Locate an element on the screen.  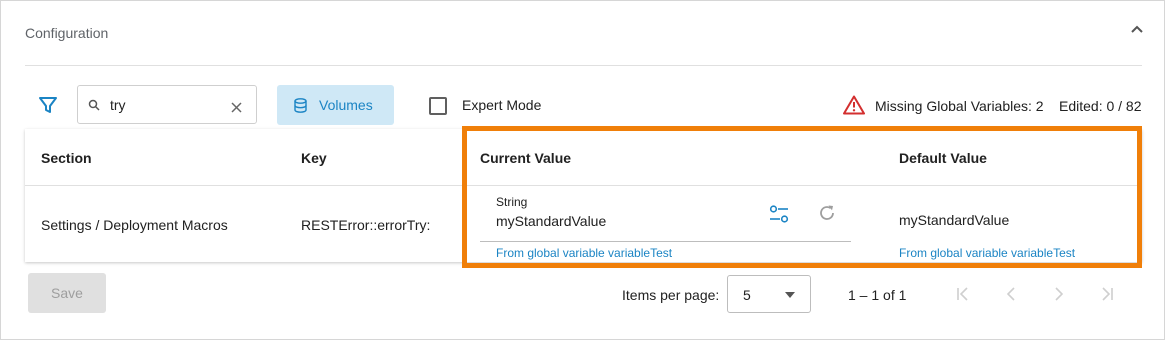
current-value-hint: From global variable variableTest is located at coordinates (584, 253).